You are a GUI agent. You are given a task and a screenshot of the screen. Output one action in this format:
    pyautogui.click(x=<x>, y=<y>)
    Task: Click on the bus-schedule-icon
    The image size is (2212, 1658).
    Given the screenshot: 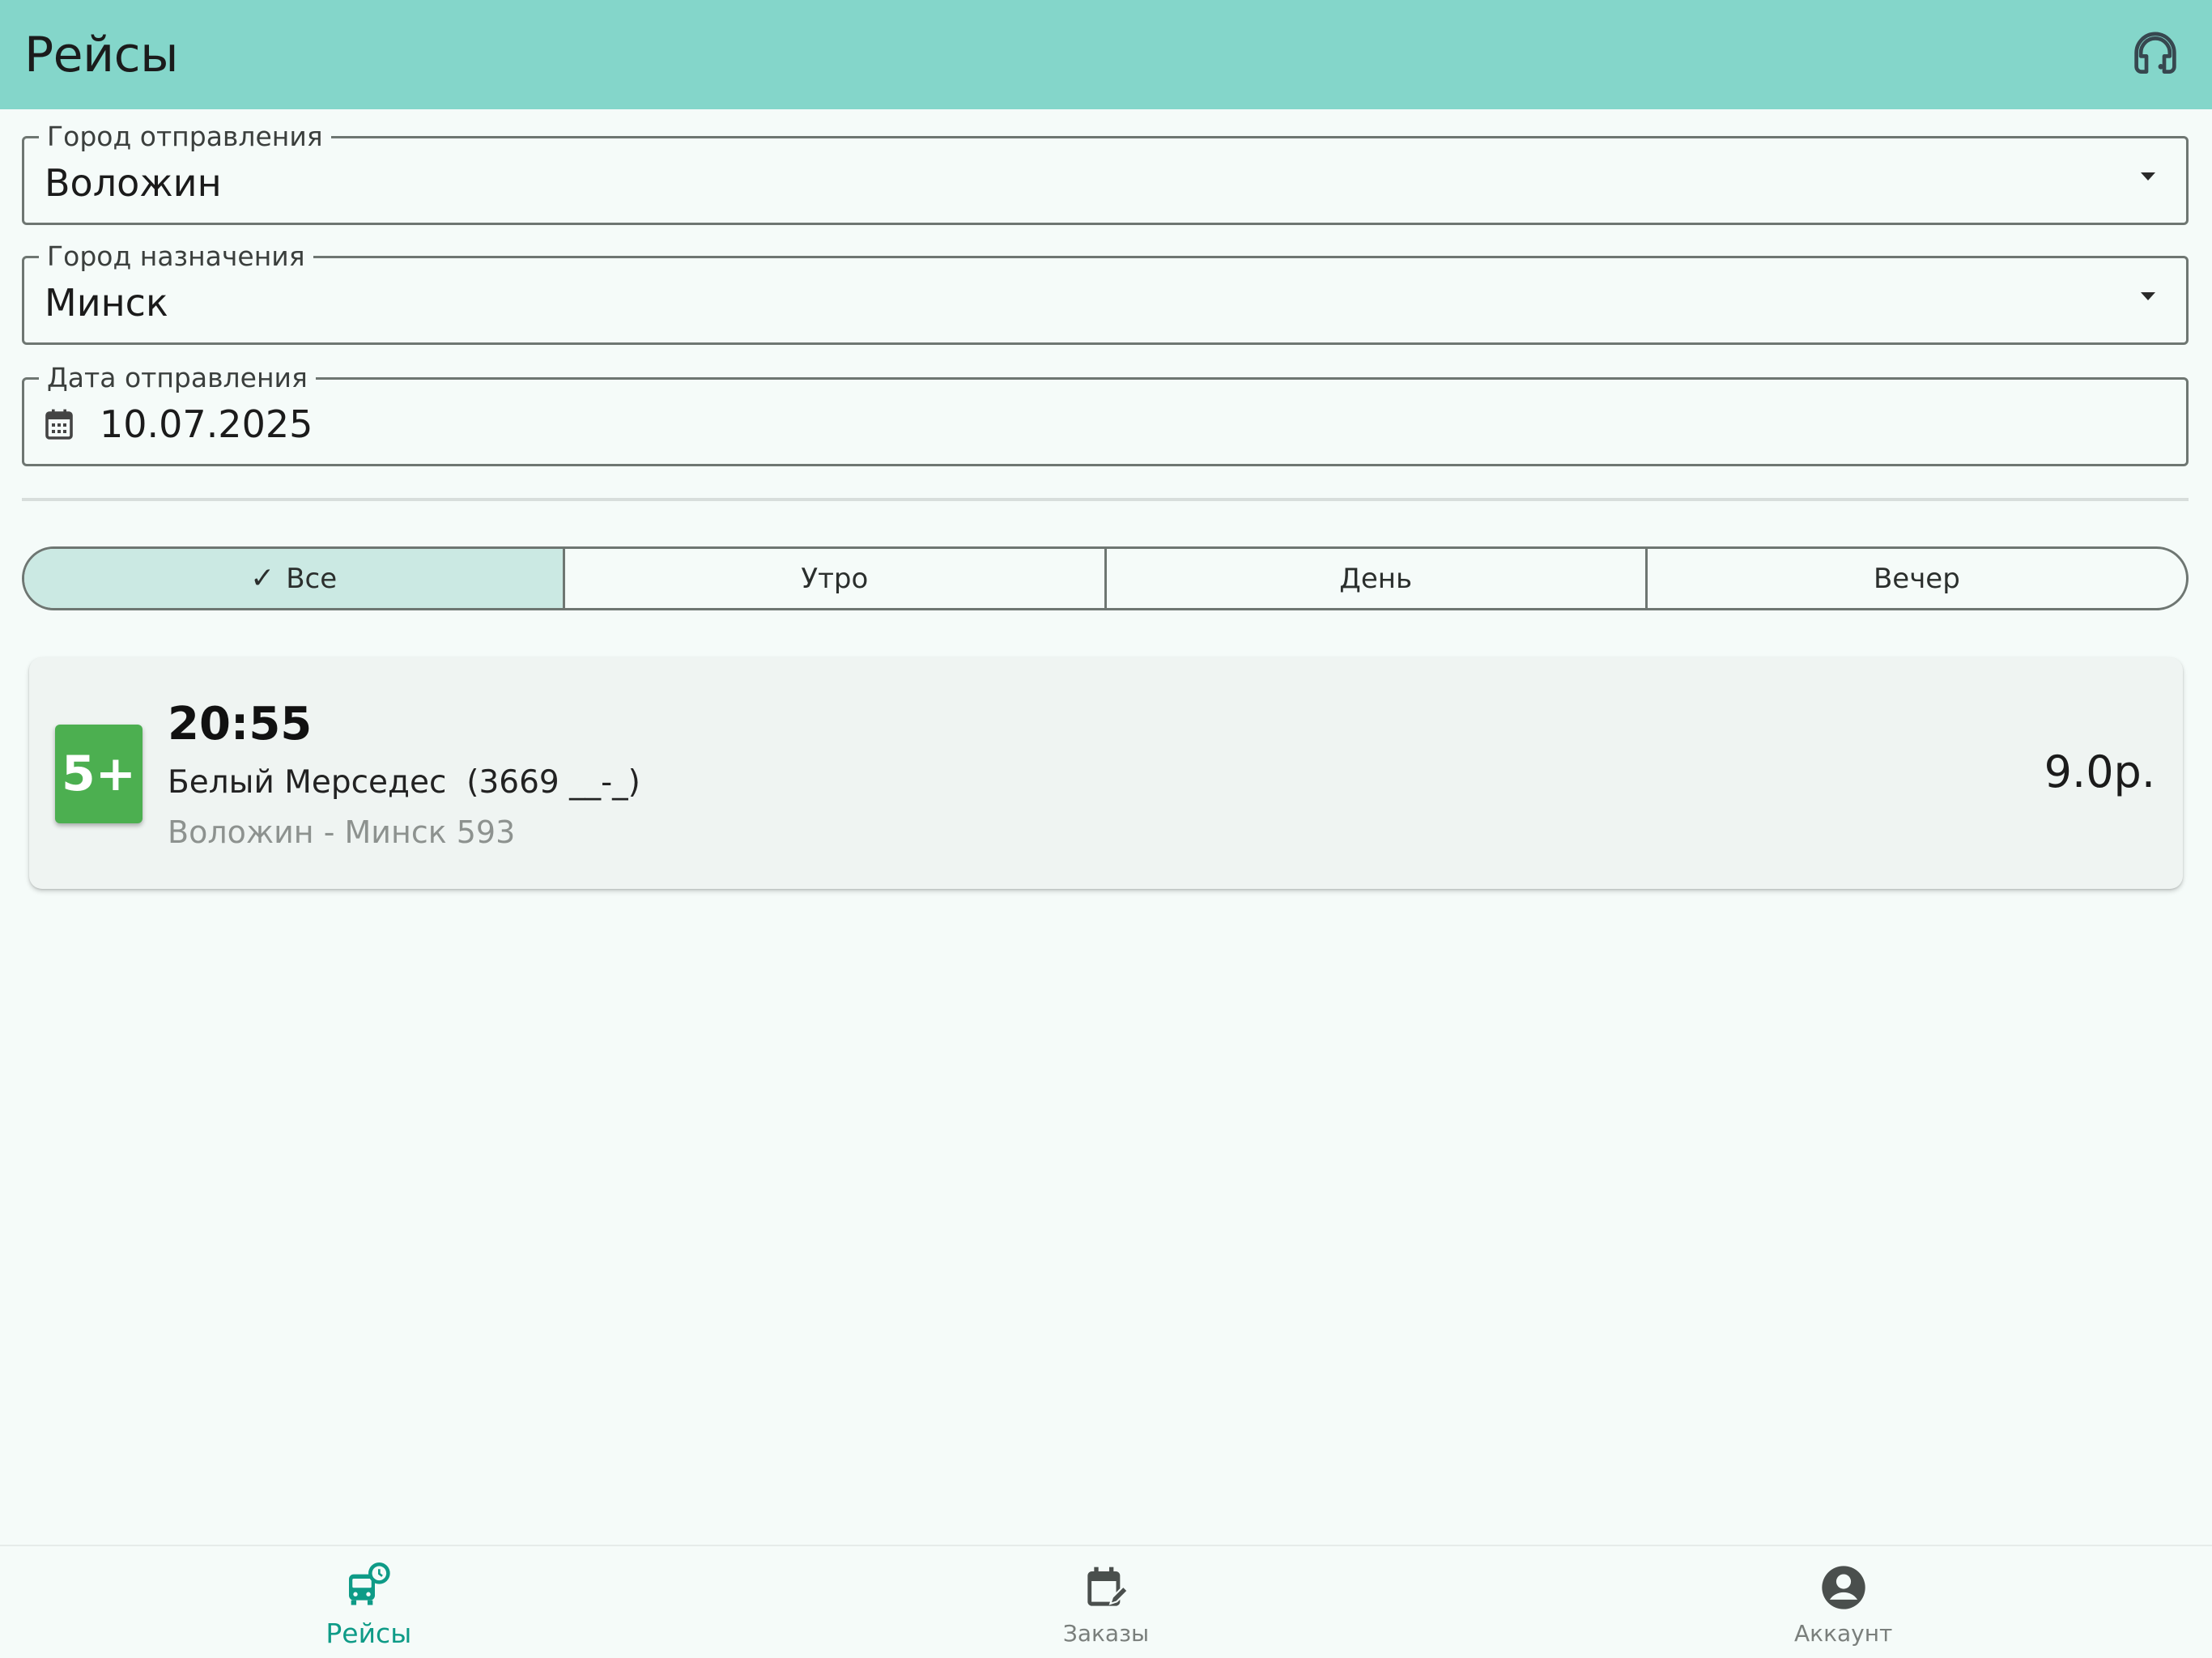 What is the action you would take?
    pyautogui.click(x=370, y=1583)
    